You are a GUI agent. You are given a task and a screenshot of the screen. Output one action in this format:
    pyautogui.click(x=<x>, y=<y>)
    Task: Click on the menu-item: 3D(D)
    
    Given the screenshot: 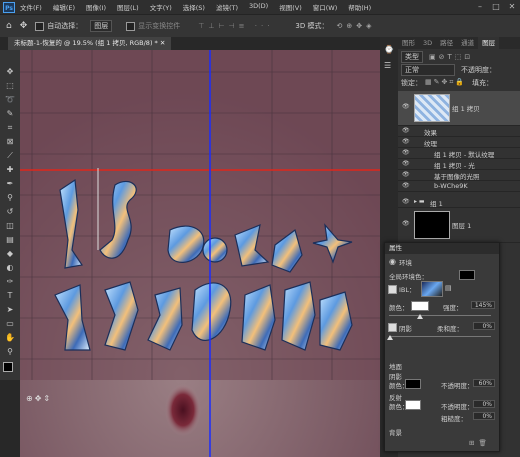 What is the action you would take?
    pyautogui.click(x=258, y=7)
    